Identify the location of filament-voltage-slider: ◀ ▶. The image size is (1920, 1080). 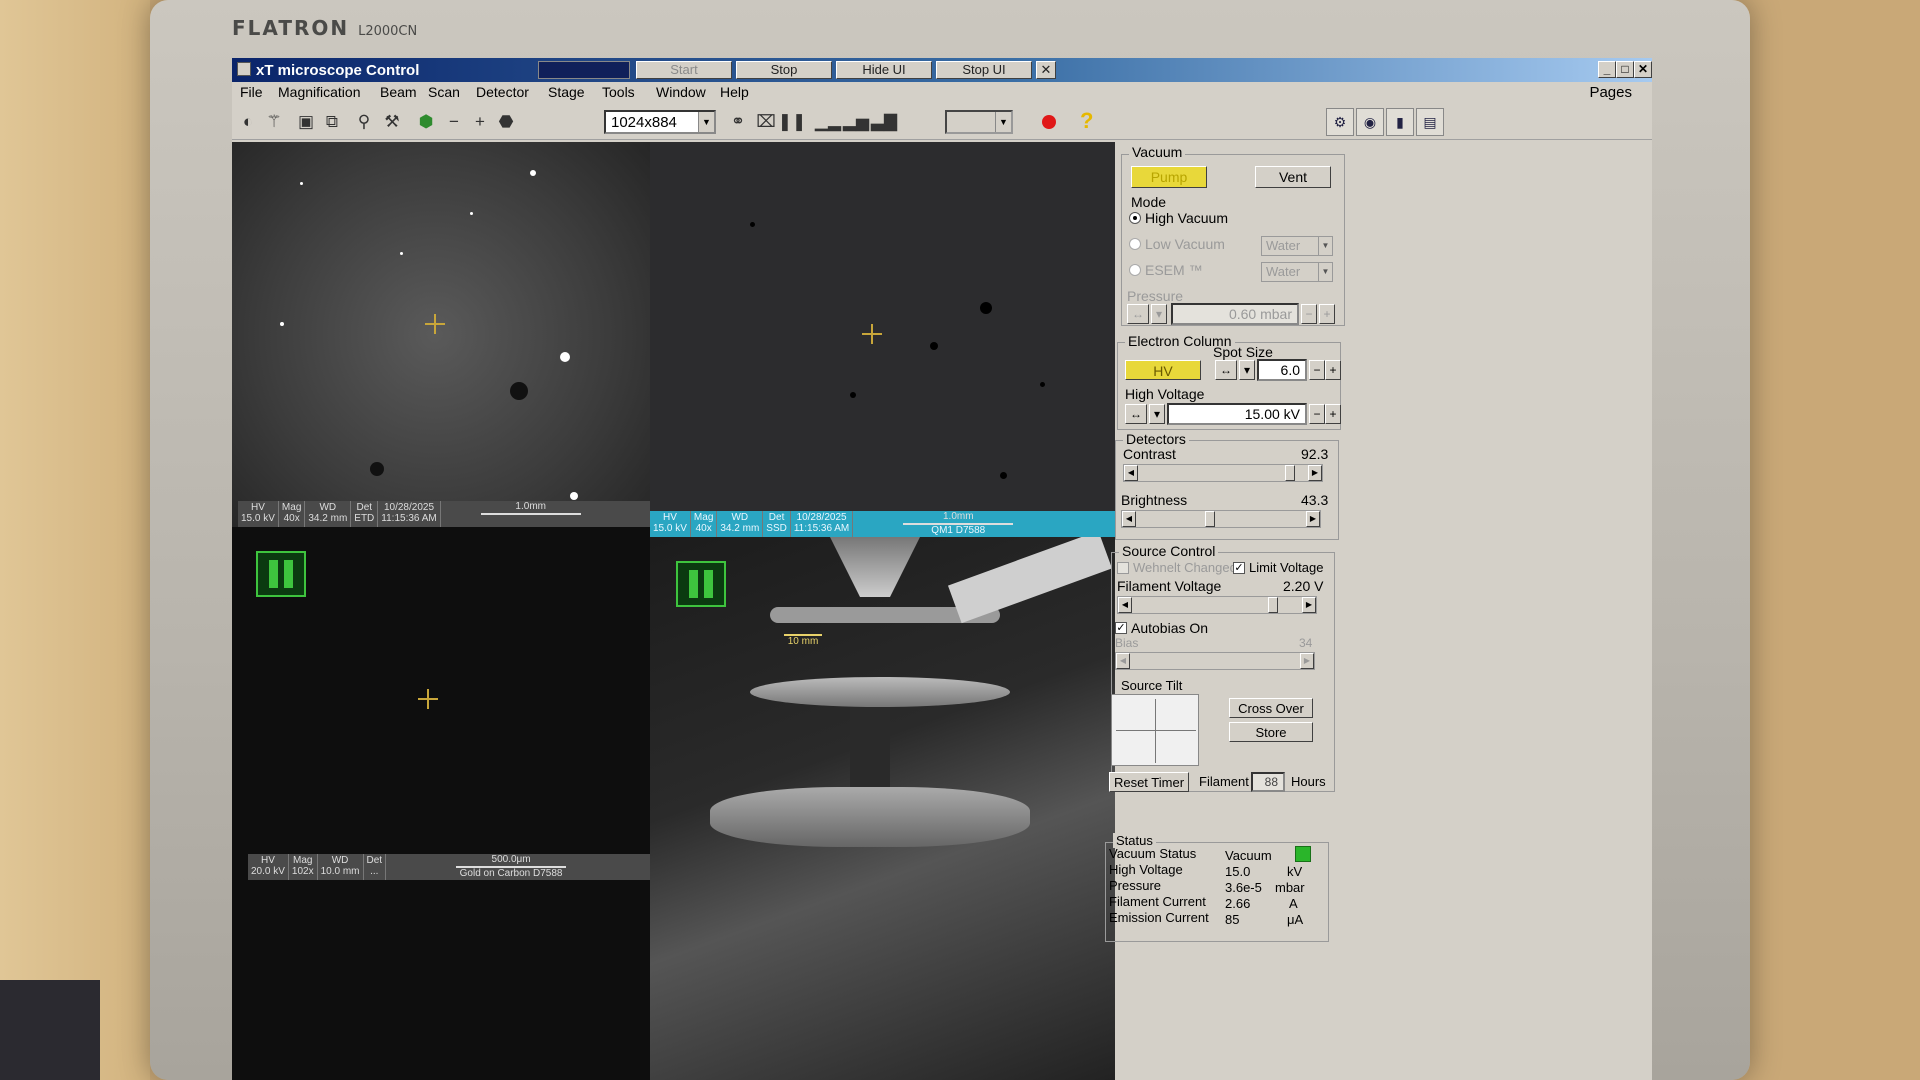
(1217, 605).